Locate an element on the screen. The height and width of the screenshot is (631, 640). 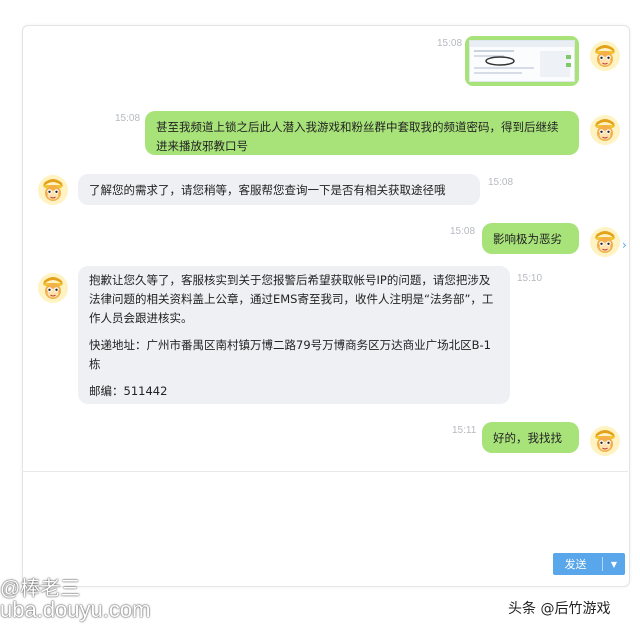
message-text: 了解您的需求了，请您稍等，客服帮您查询一下是否有相关获取途径哦 is located at coordinates (267, 190).